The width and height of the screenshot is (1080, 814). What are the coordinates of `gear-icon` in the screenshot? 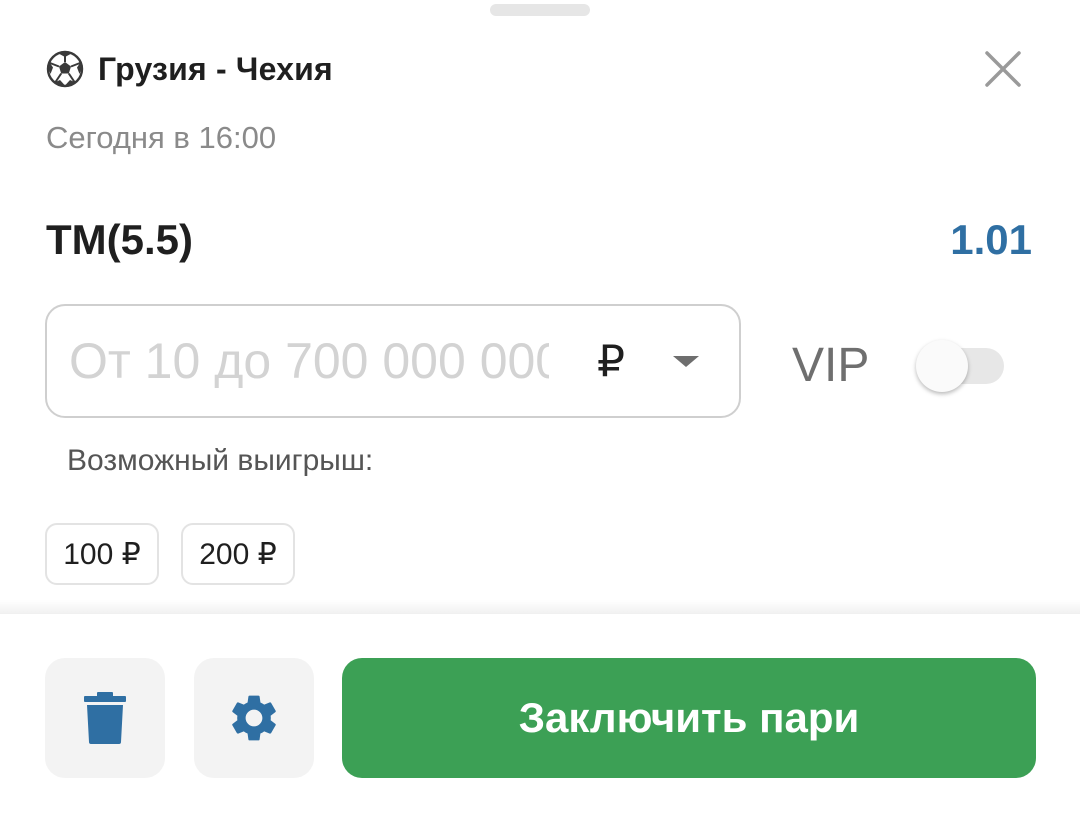 It's located at (254, 718).